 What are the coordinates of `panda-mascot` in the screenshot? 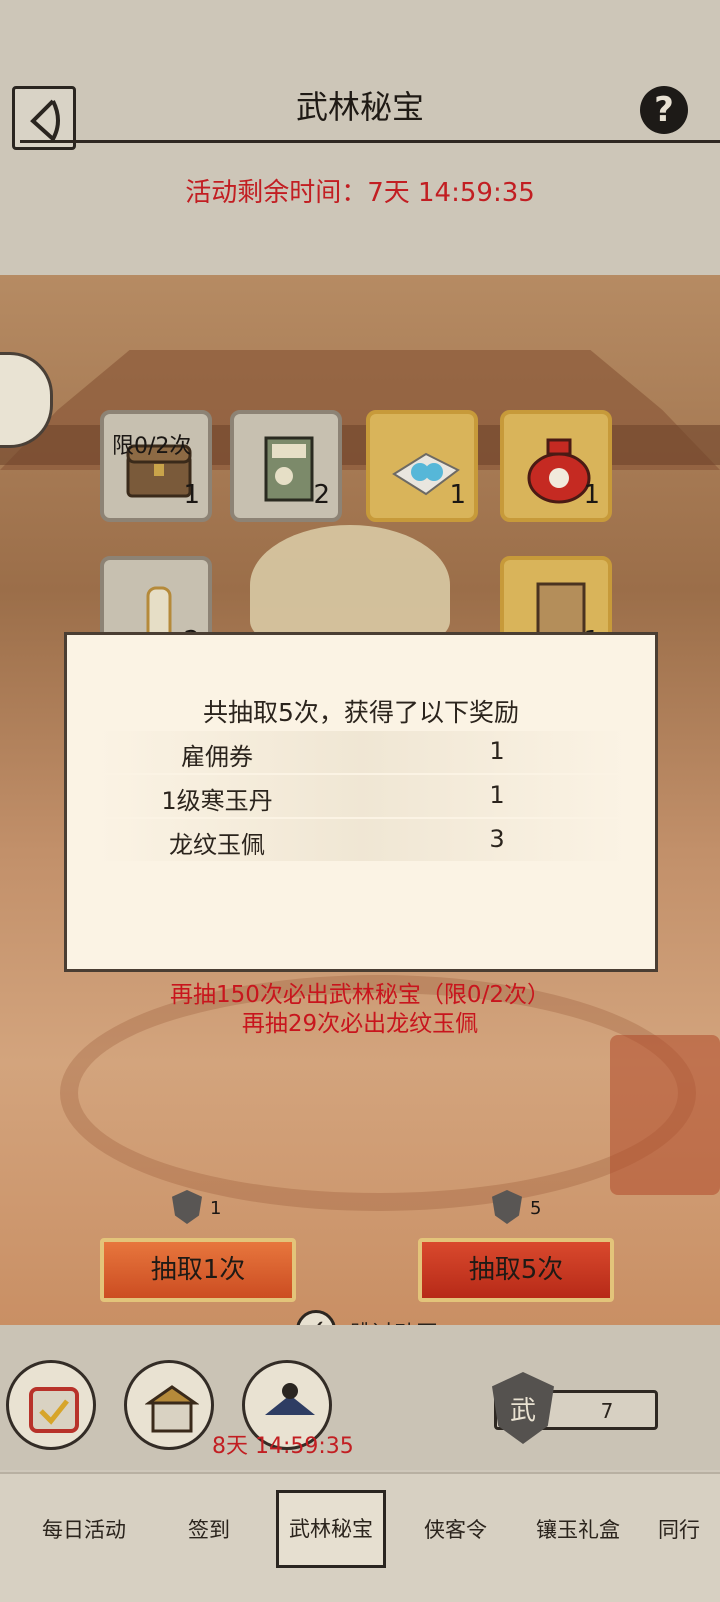 It's located at (350, 585).